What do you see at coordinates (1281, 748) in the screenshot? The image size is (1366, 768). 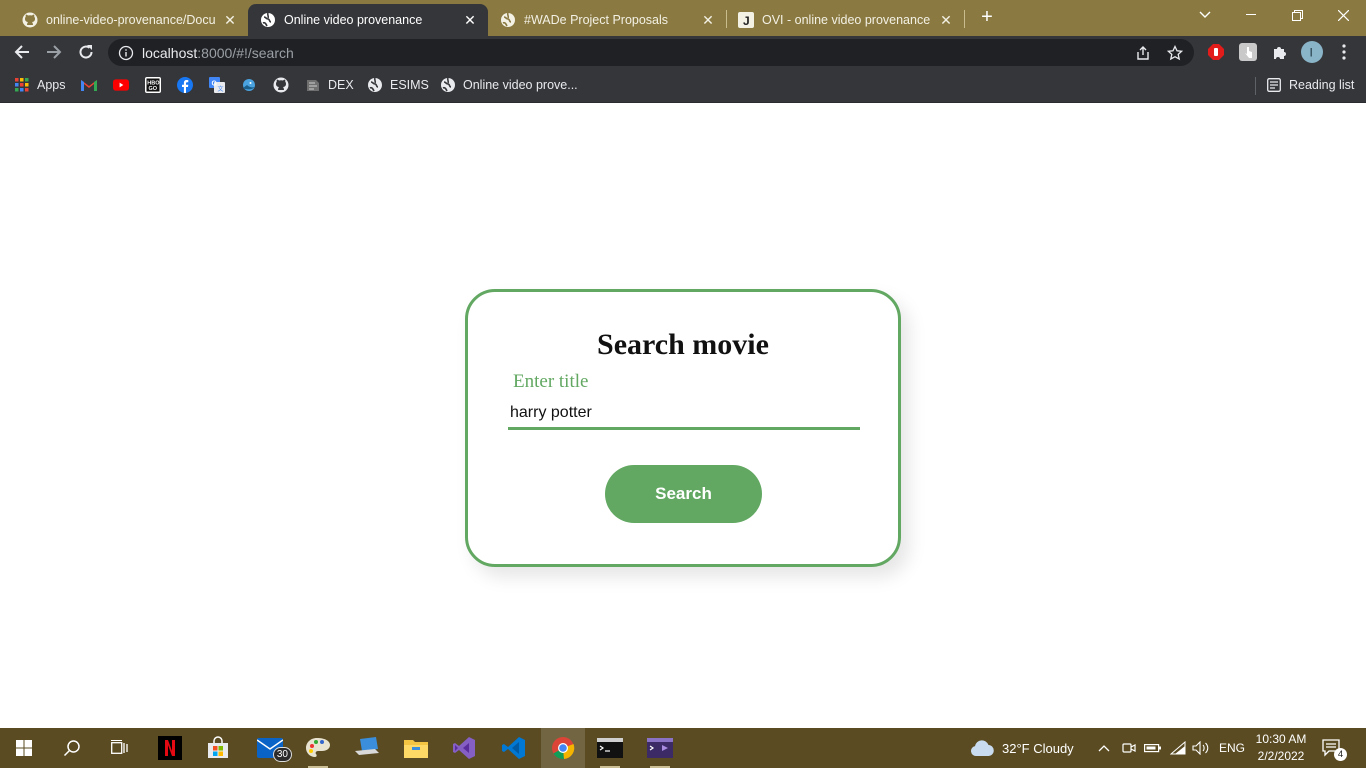 I see `taskbar-clock: 10:30 AM 2/2/2022` at bounding box center [1281, 748].